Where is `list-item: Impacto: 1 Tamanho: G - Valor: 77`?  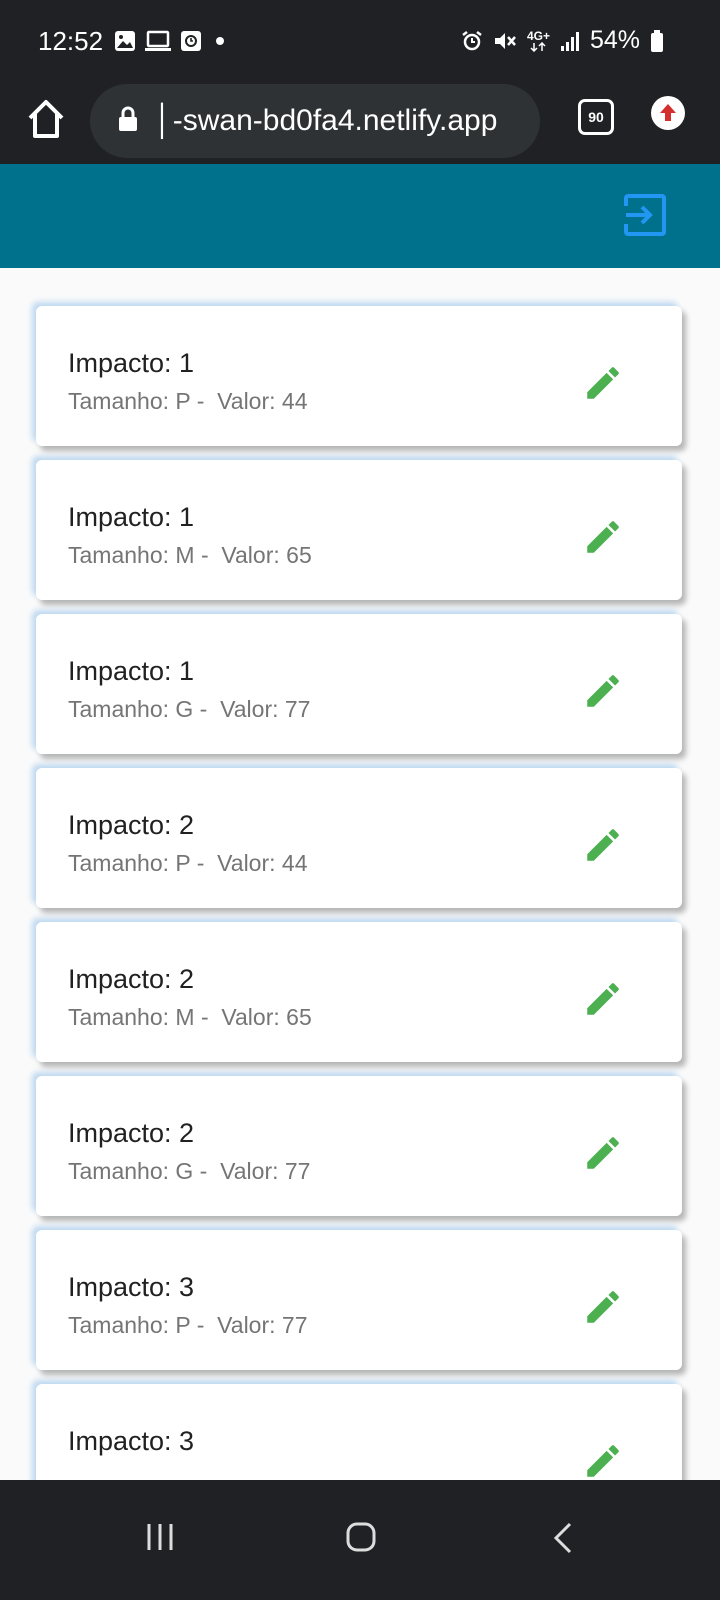 list-item: Impacto: 1 Tamanho: G - Valor: 77 is located at coordinates (359, 684).